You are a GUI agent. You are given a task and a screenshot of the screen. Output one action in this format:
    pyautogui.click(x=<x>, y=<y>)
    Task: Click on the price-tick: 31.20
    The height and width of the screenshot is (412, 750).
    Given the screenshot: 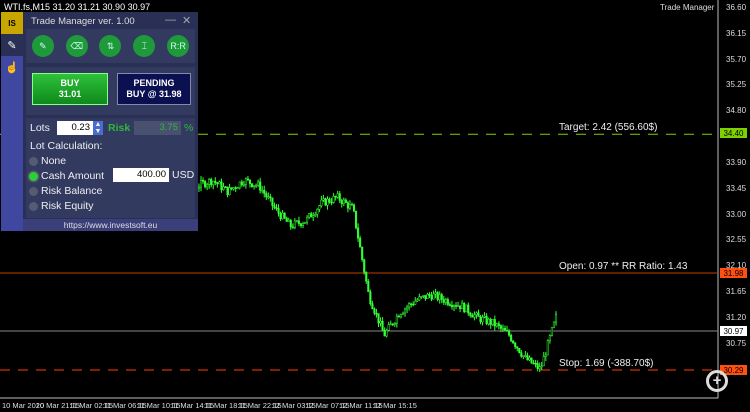 What is the action you would take?
    pyautogui.click(x=736, y=317)
    